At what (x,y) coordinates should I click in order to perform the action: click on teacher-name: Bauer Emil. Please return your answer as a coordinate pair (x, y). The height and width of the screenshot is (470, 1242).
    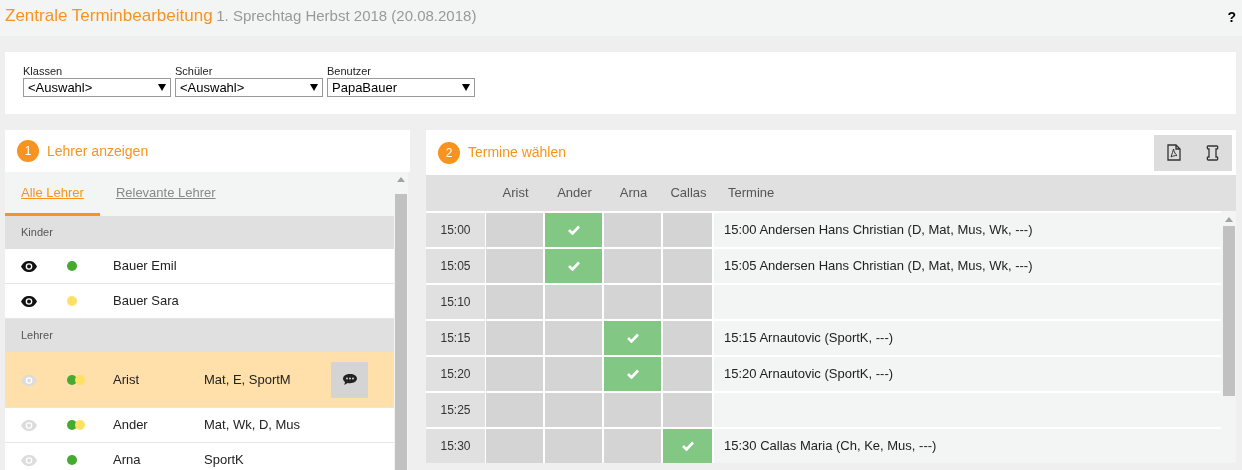
    Looking at the image, I should click on (145, 266).